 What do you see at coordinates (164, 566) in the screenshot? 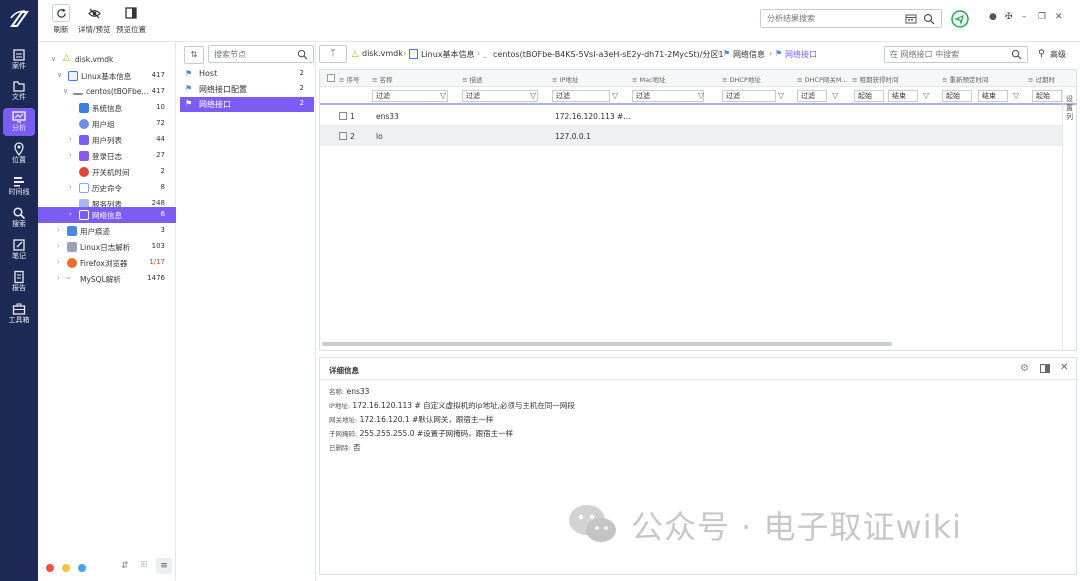
I see `list-view-icon: ≡` at bounding box center [164, 566].